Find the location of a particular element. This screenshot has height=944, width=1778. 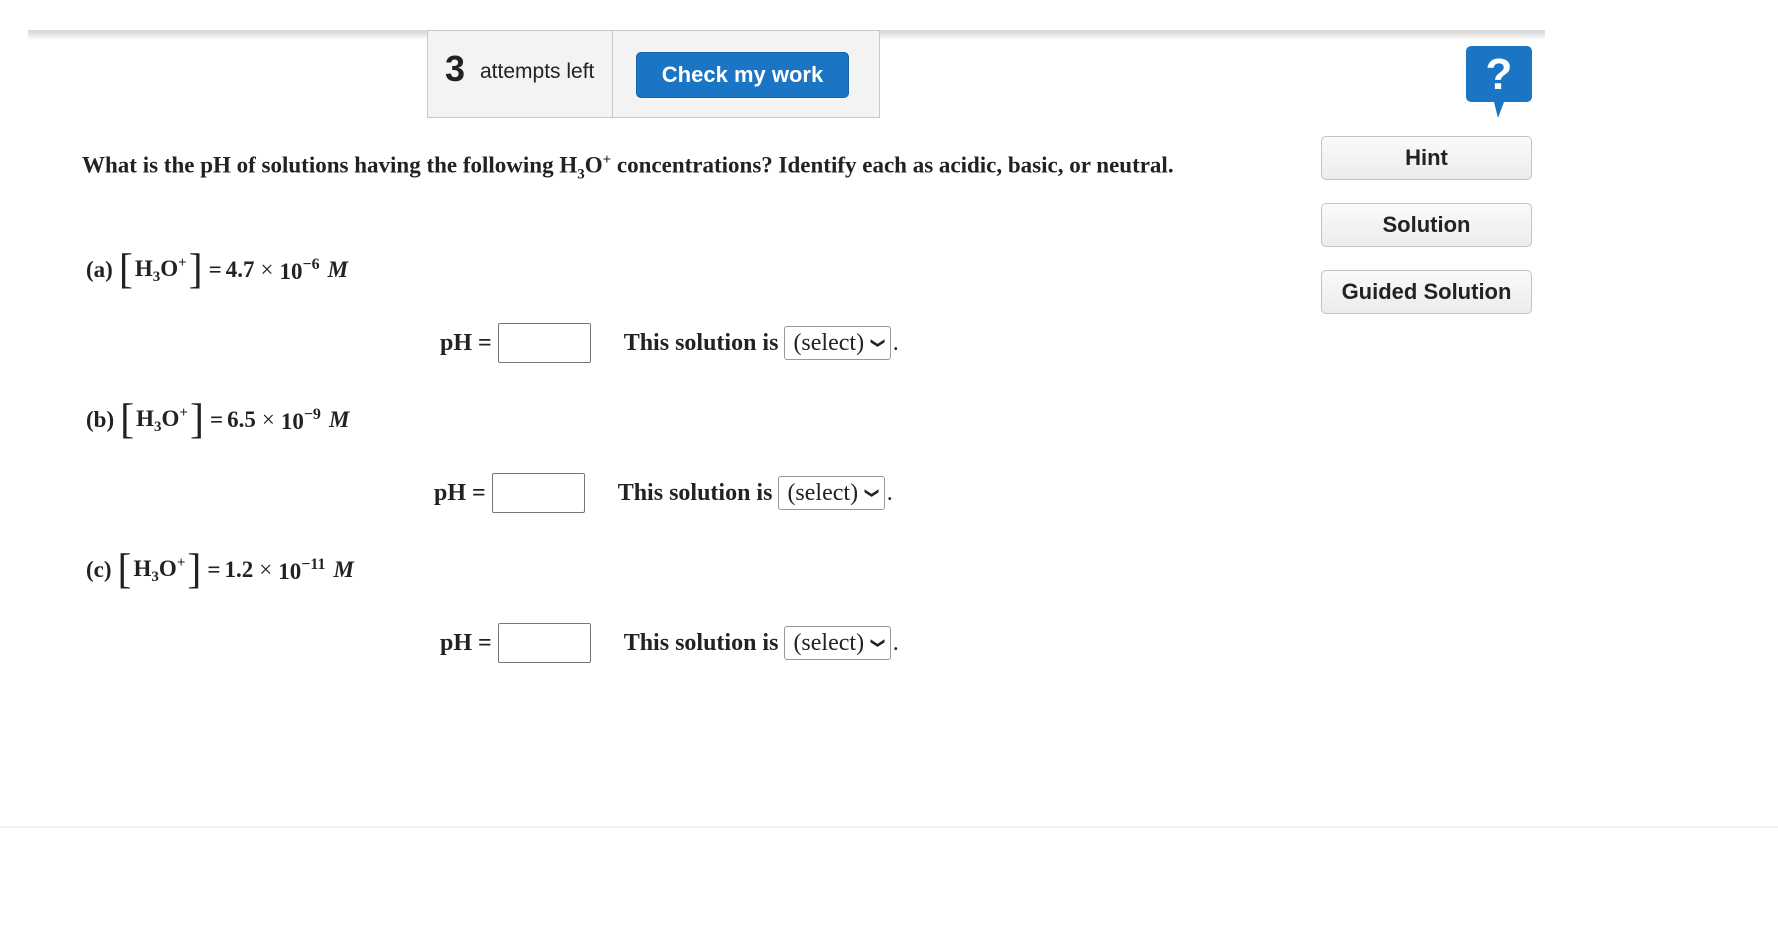

concentration-power: 10−6 is located at coordinates (299, 269).